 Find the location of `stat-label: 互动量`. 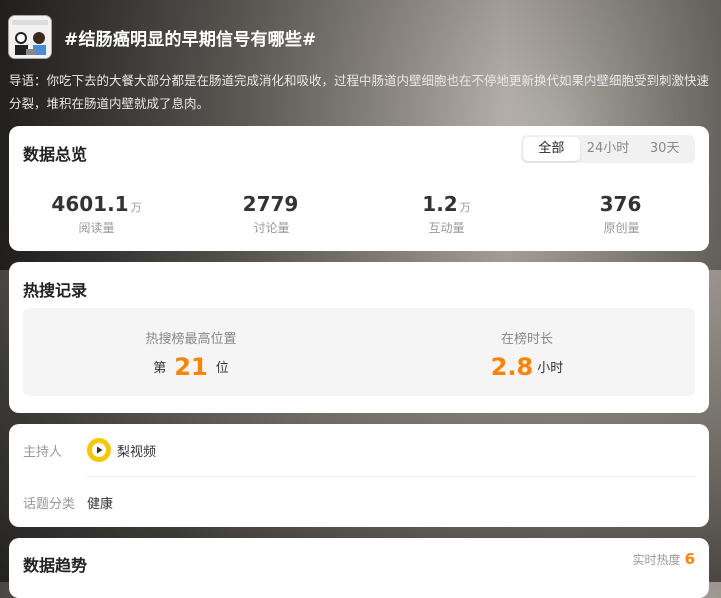

stat-label: 互动量 is located at coordinates (446, 228).